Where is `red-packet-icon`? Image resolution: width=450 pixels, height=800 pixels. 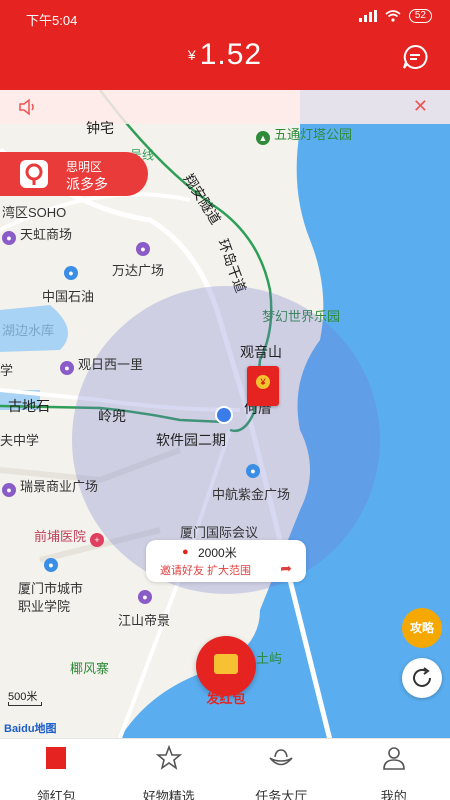 red-packet-icon is located at coordinates (56, 758).